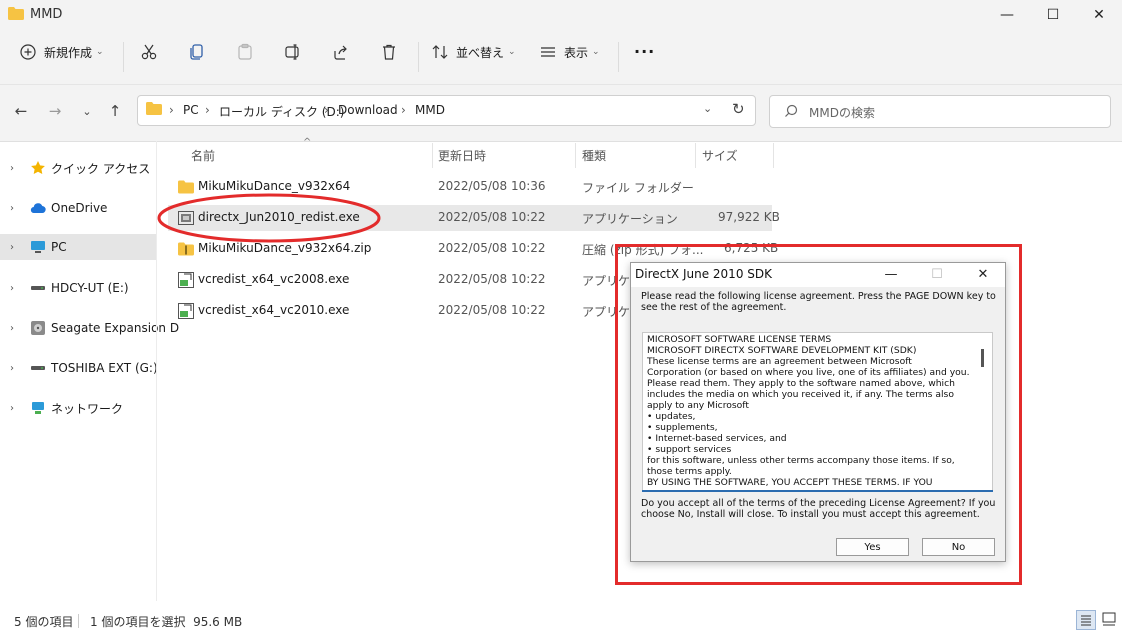  I want to click on hdd-icon, so click(38, 328).